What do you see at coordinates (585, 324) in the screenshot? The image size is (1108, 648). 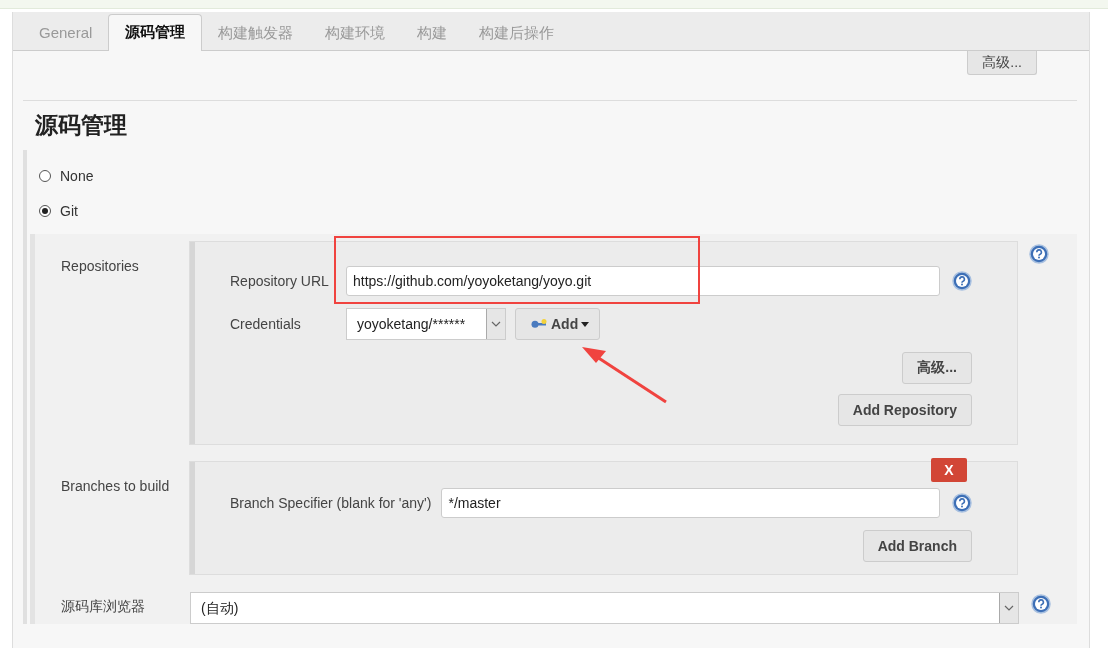 I see `dropdown-arrow-icon` at bounding box center [585, 324].